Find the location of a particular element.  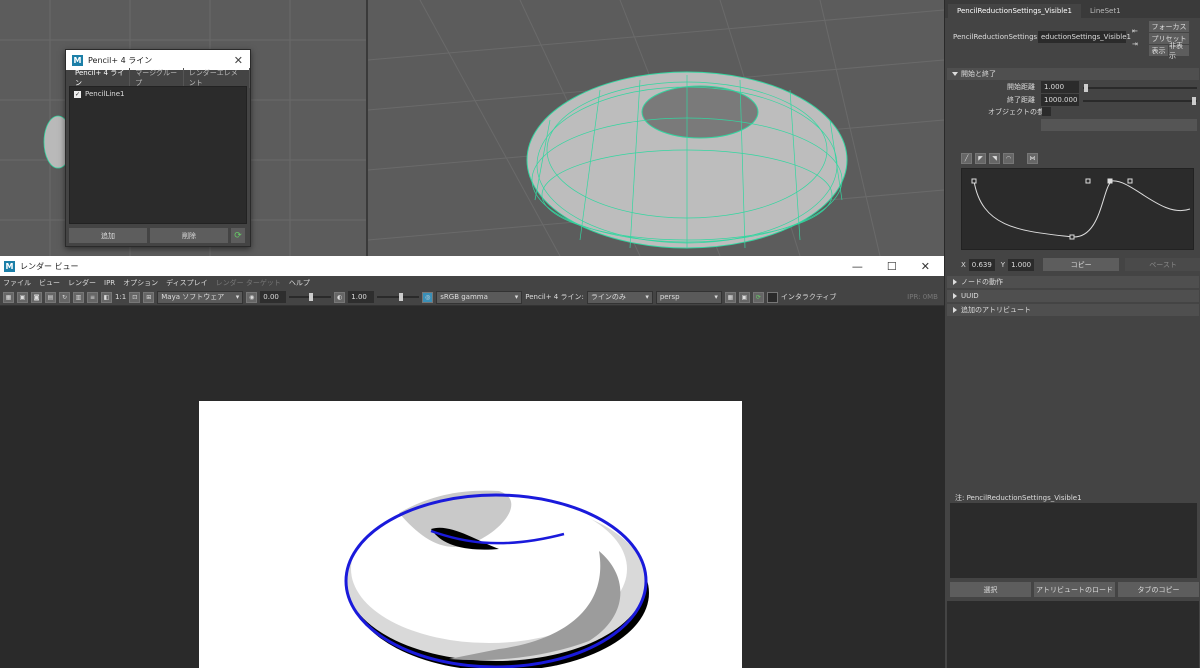

hide-button: 非表示 is located at coordinates (1179, 51).